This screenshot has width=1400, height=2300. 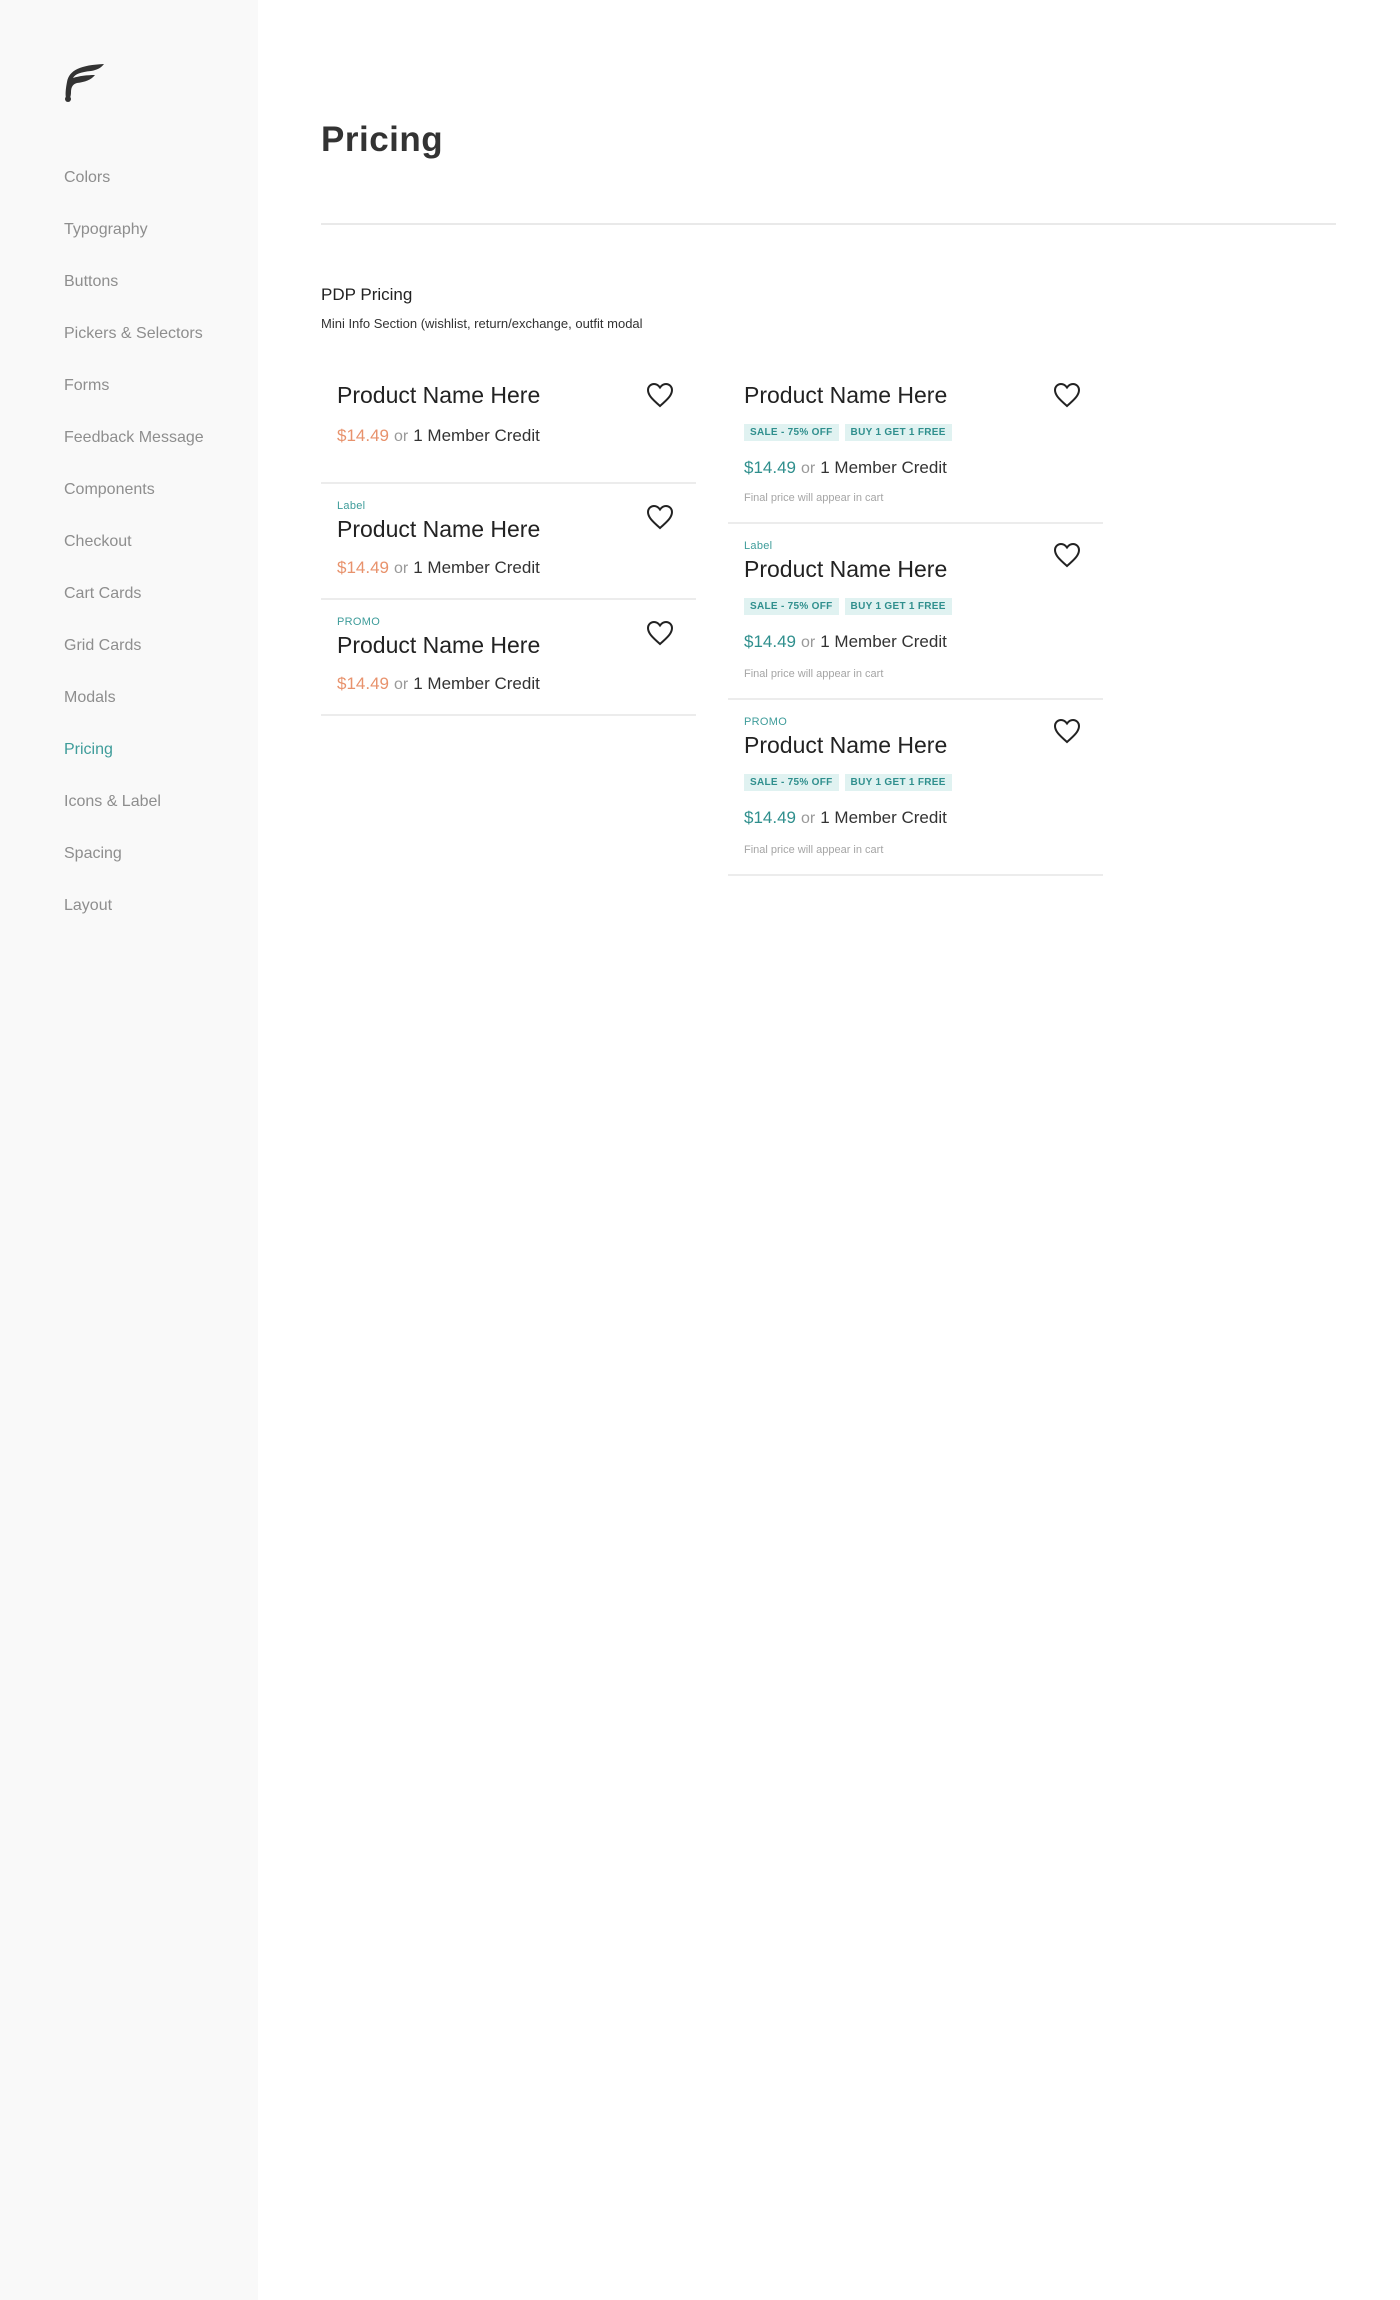 What do you see at coordinates (134, 815) in the screenshot?
I see `sidebar-item-icons-label: Icons & Label` at bounding box center [134, 815].